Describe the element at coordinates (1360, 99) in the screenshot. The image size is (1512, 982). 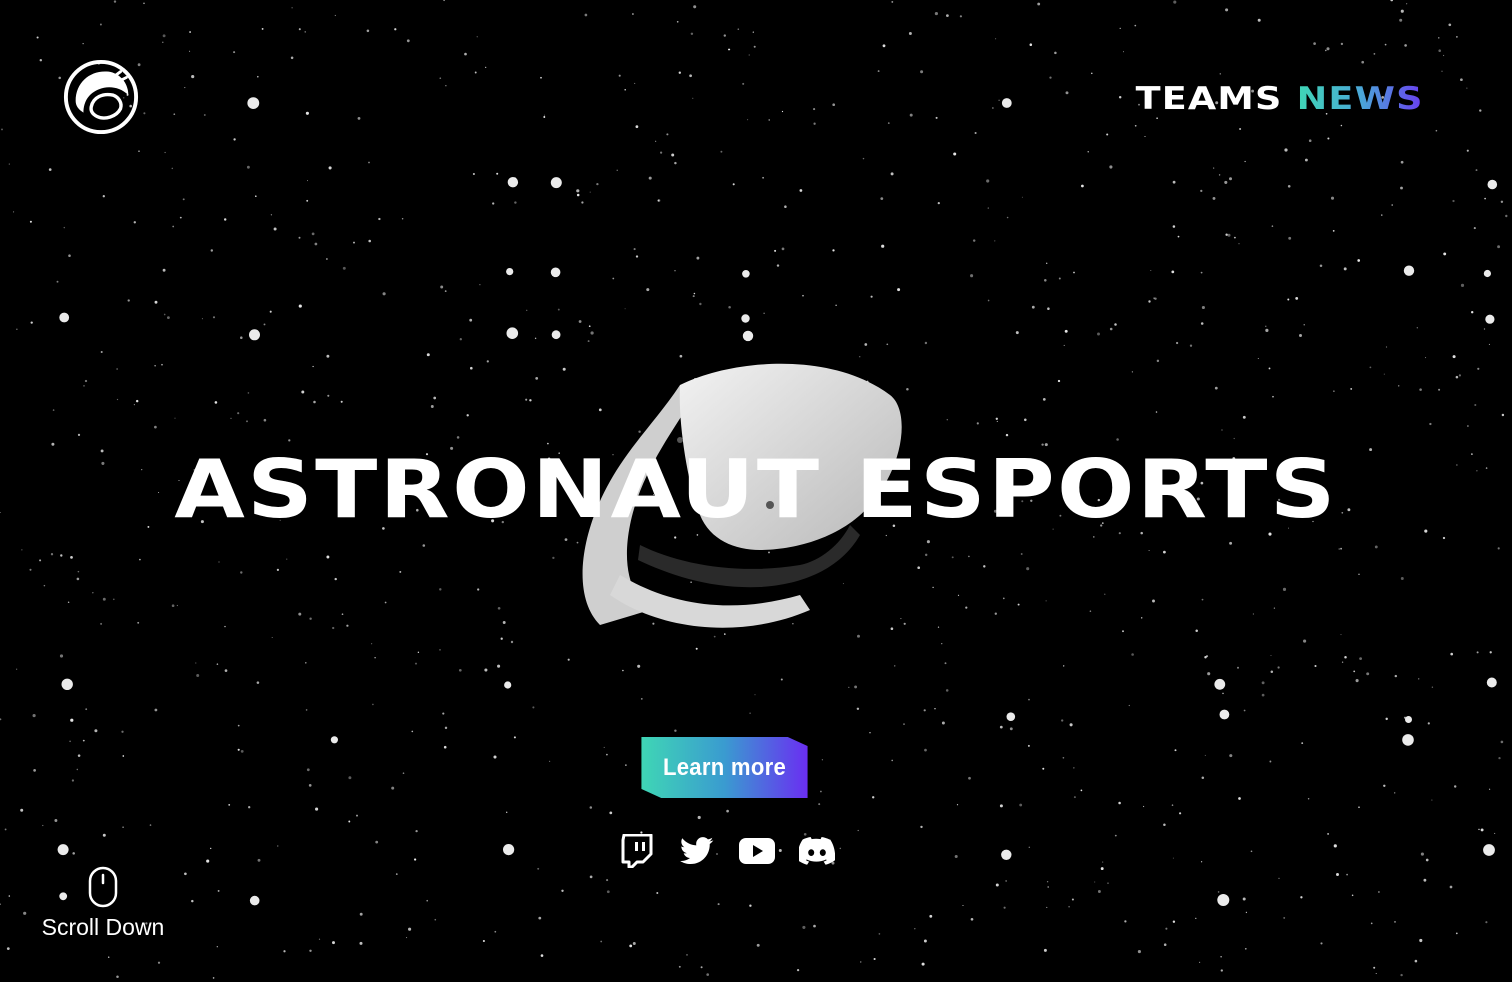
I see `nav-item-news: NEWS` at that location.